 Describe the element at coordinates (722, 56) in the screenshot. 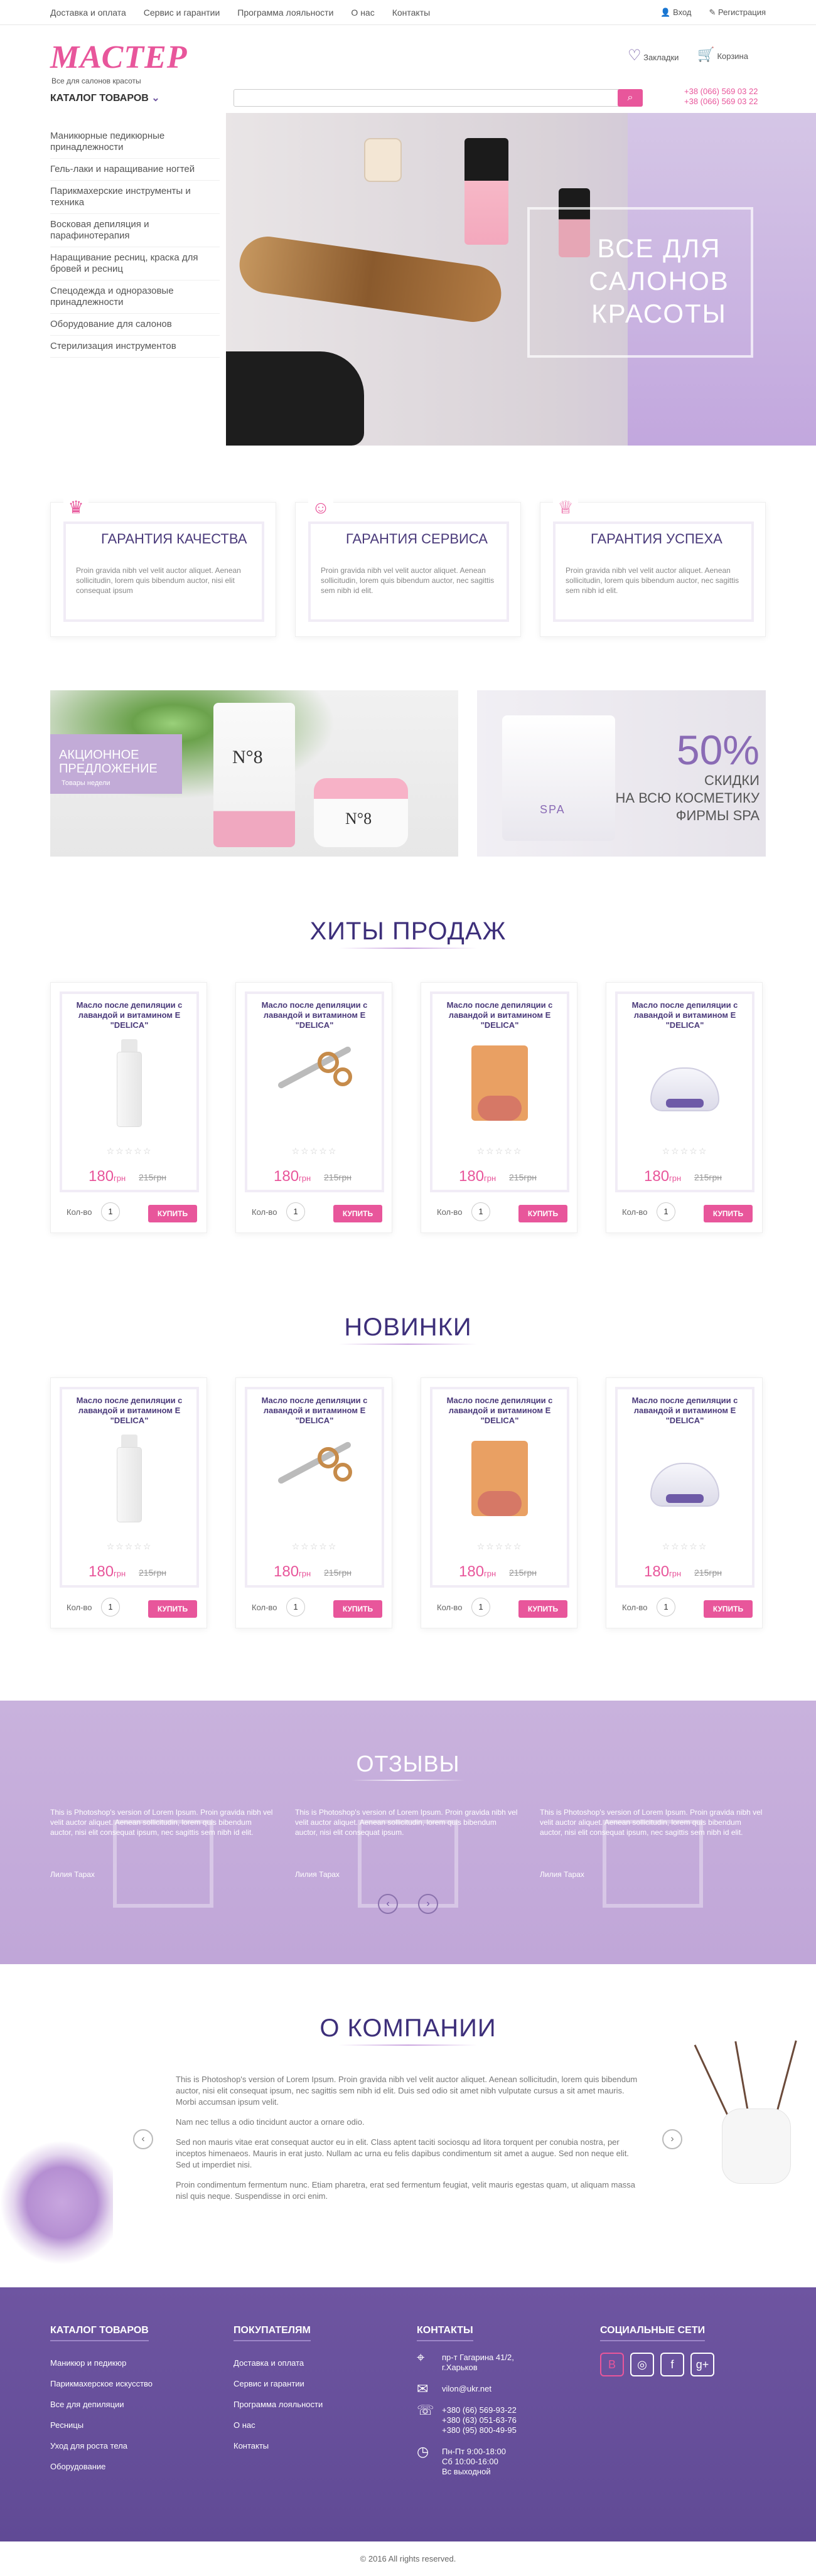

I see `cart-button: 🛒 Корзина` at that location.